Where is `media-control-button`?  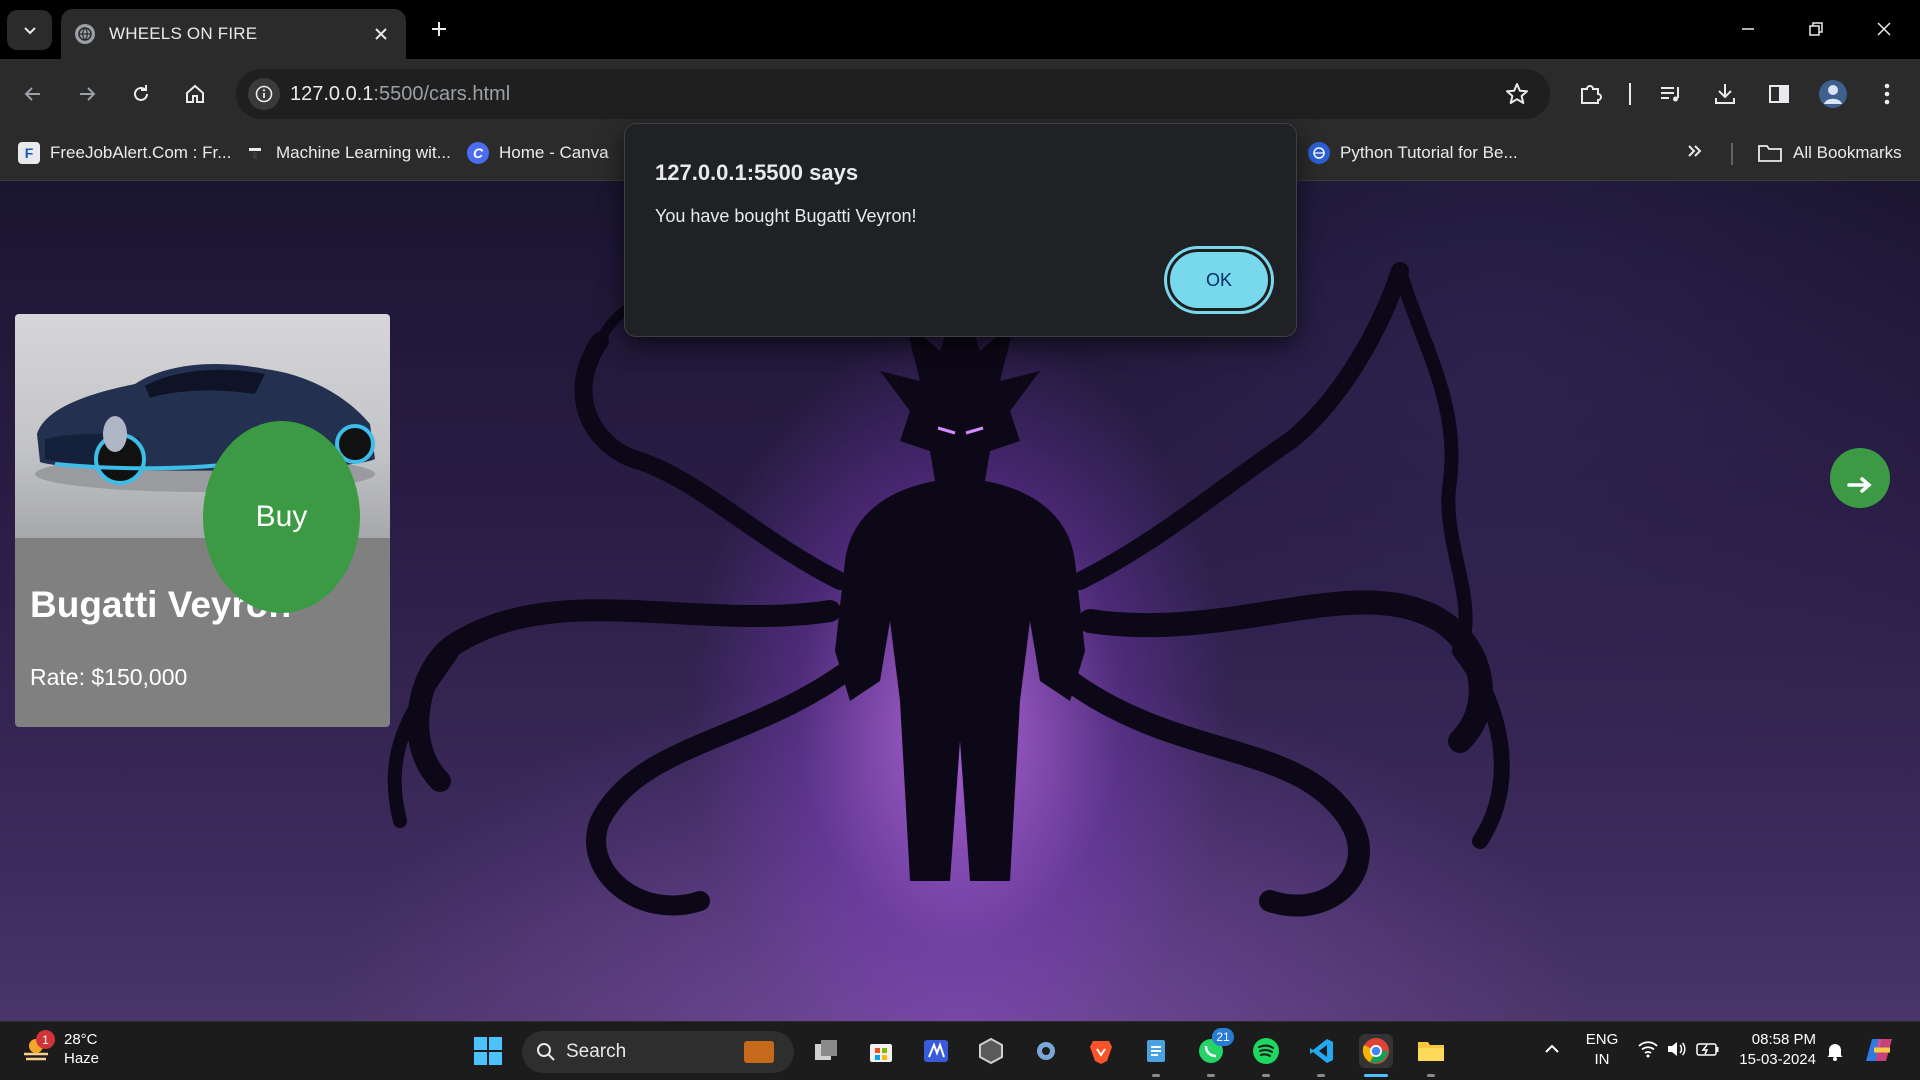 media-control-button is located at coordinates (1671, 94).